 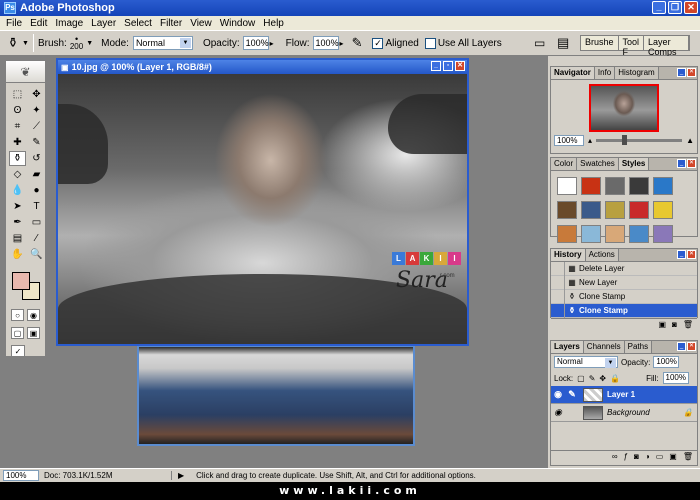 I want to click on brush-dropdown-icon: ▼, so click(x=89, y=43).